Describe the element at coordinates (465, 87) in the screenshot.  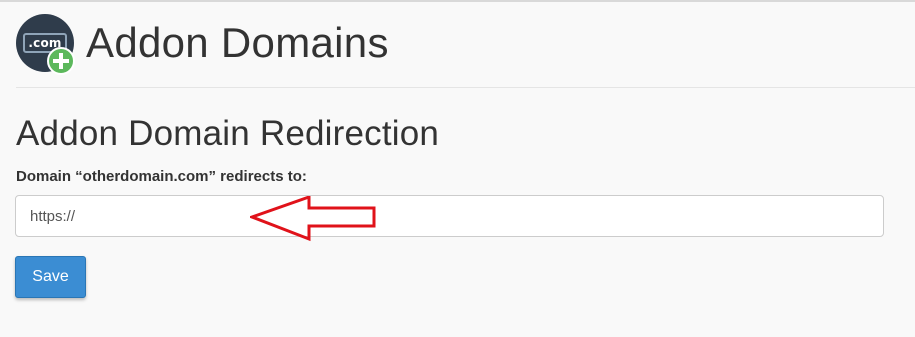
I see `header-divider` at that location.